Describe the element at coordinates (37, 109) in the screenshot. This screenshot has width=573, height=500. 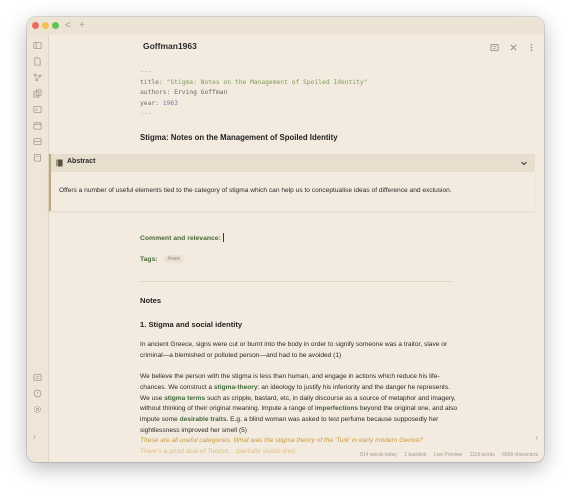
I see `terminal-icon` at that location.